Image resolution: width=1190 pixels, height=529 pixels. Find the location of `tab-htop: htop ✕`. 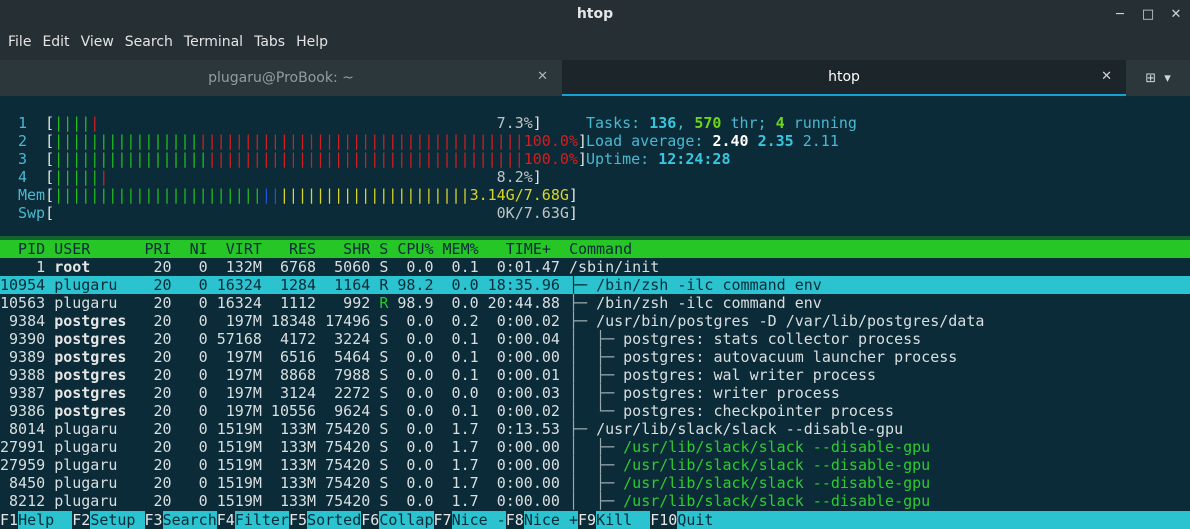

tab-htop: htop ✕ is located at coordinates (844, 78).